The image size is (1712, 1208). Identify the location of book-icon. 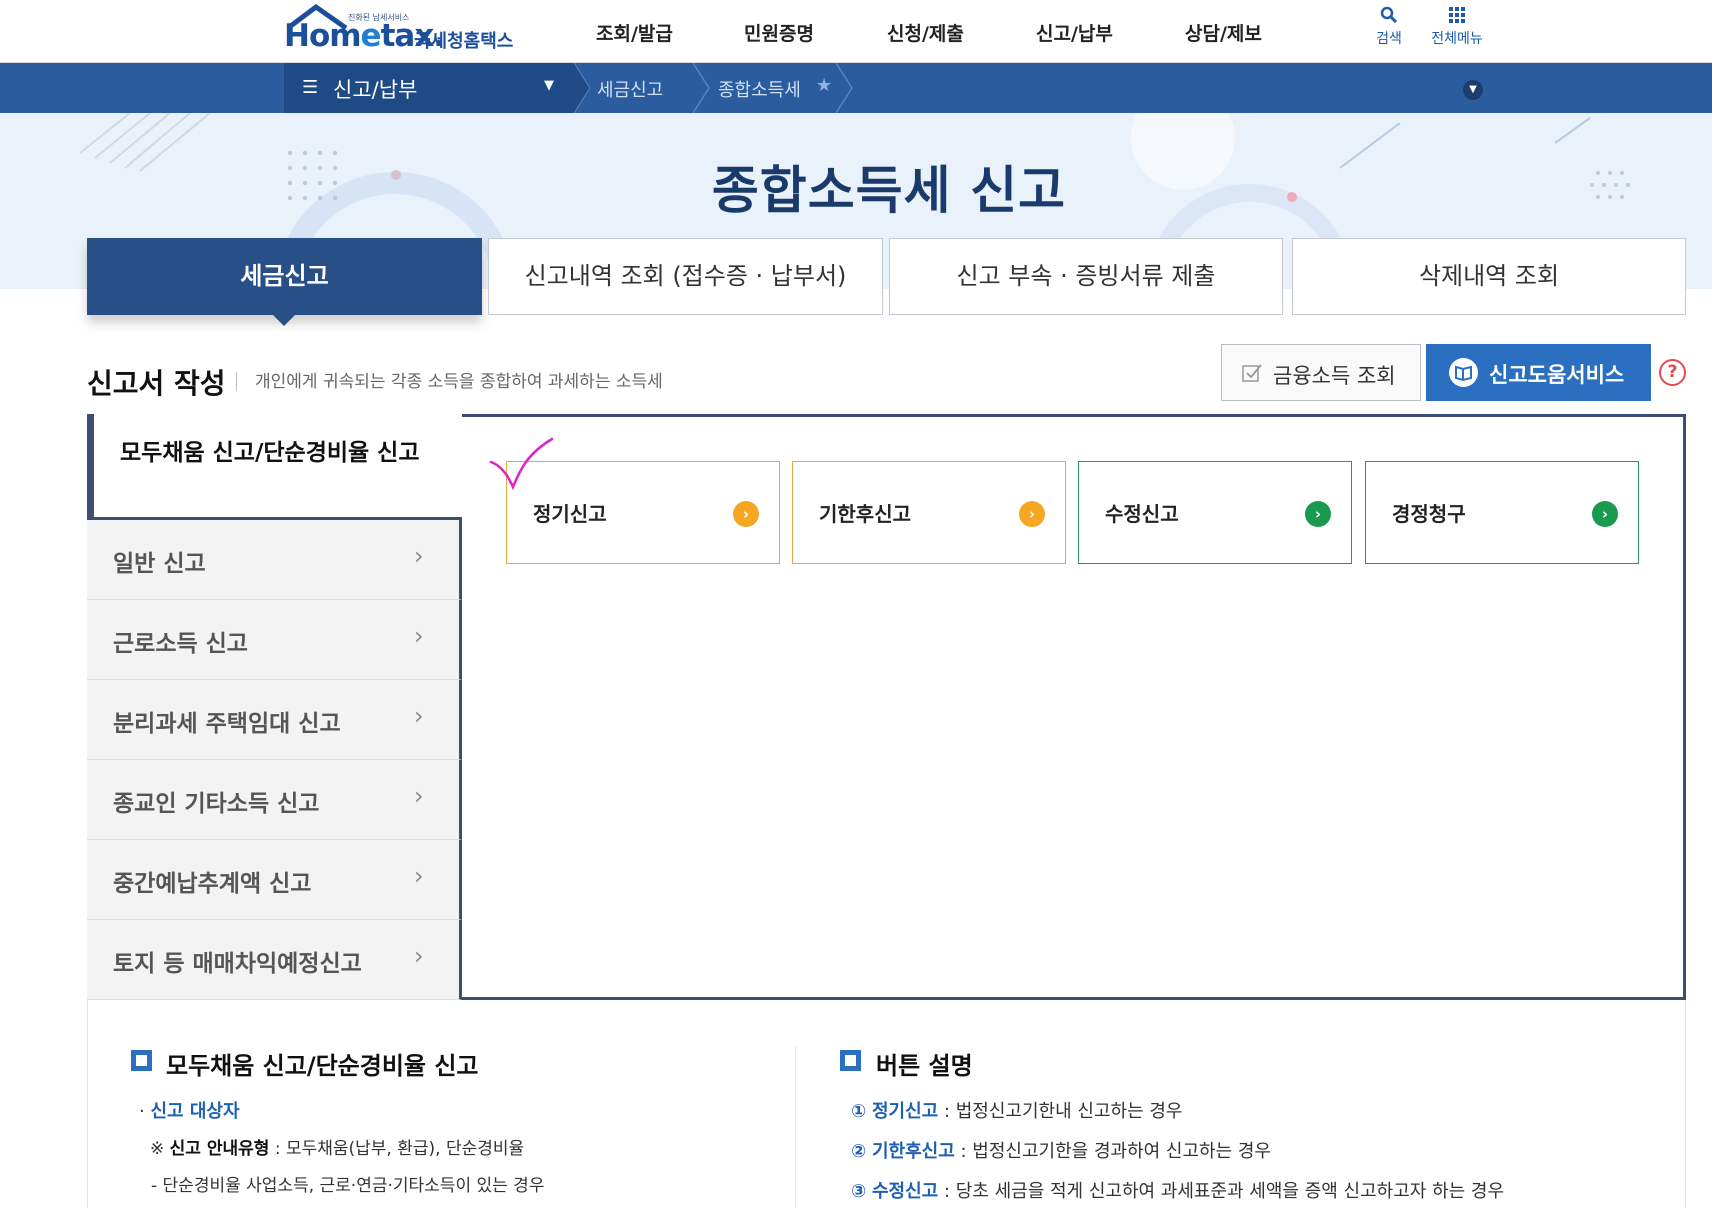
(1463, 372).